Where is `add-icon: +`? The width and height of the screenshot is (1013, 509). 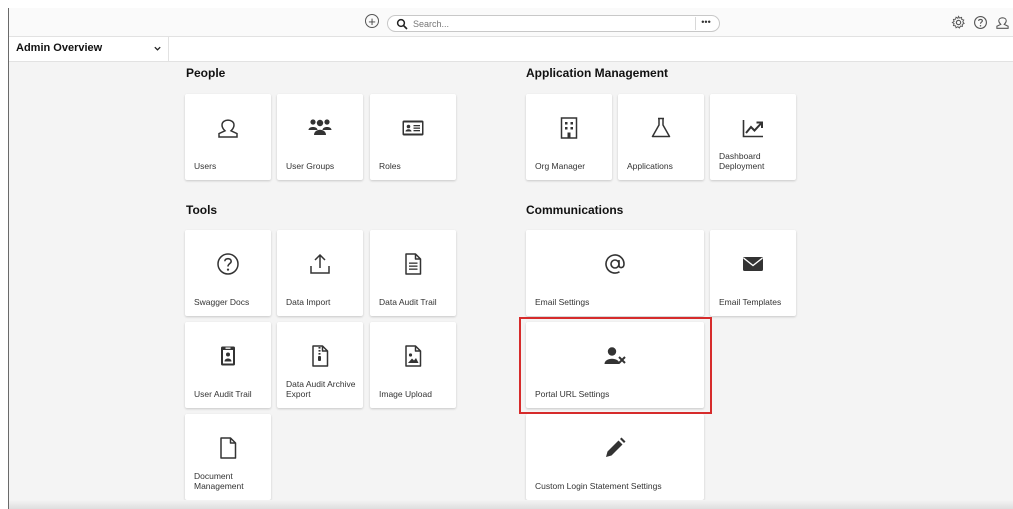
add-icon: + is located at coordinates (372, 21).